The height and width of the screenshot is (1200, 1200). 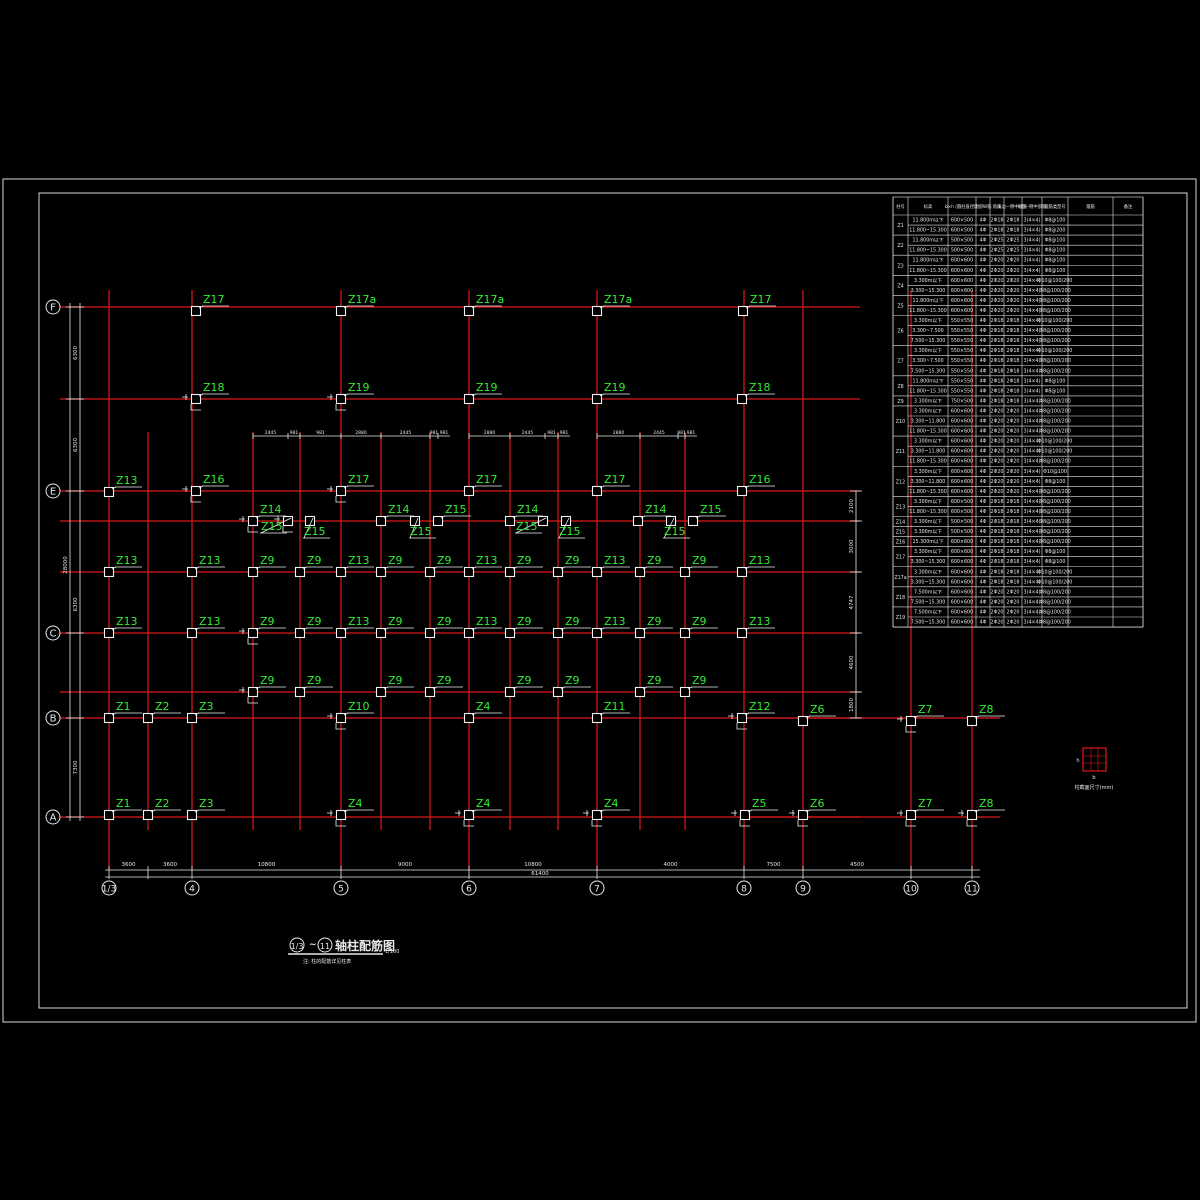 What do you see at coordinates (852, 546) in the screenshot?
I see `right-dim-text: 3000` at bounding box center [852, 546].